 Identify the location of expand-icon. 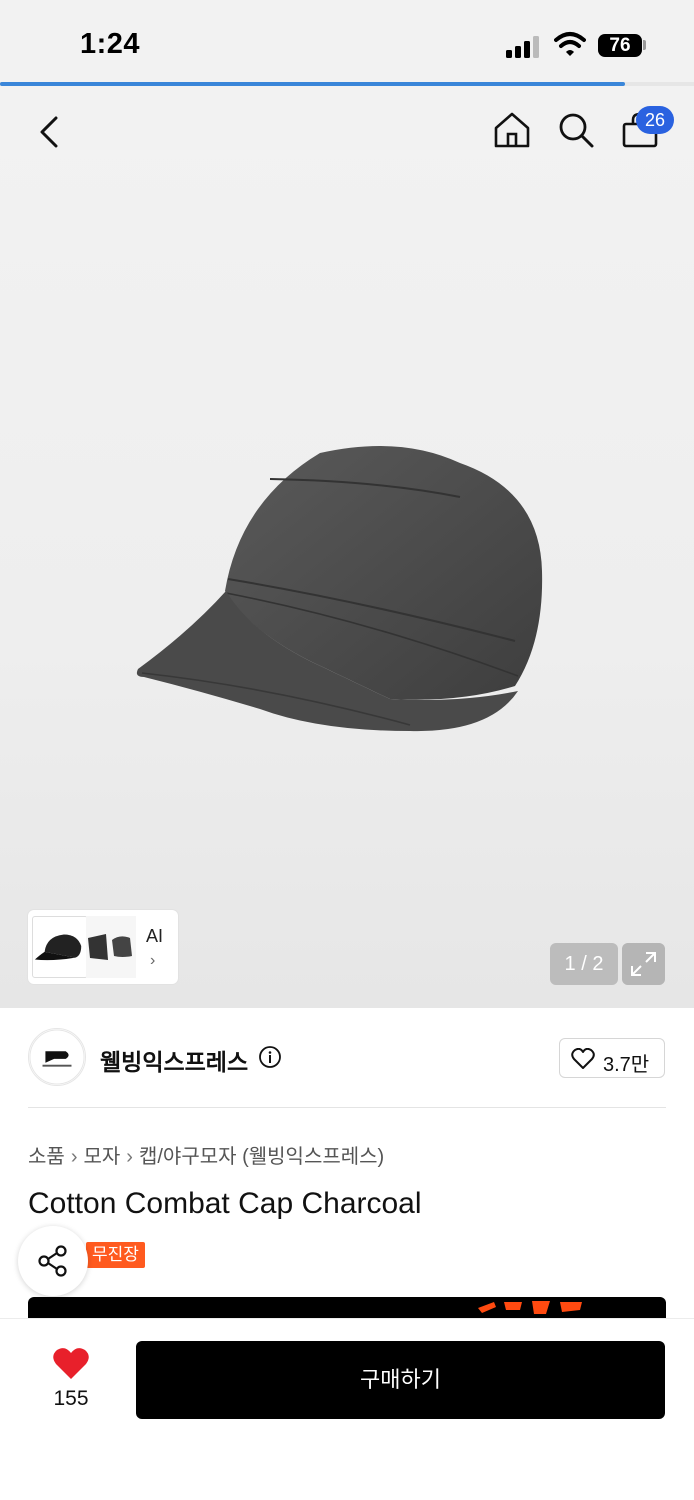
(643, 964).